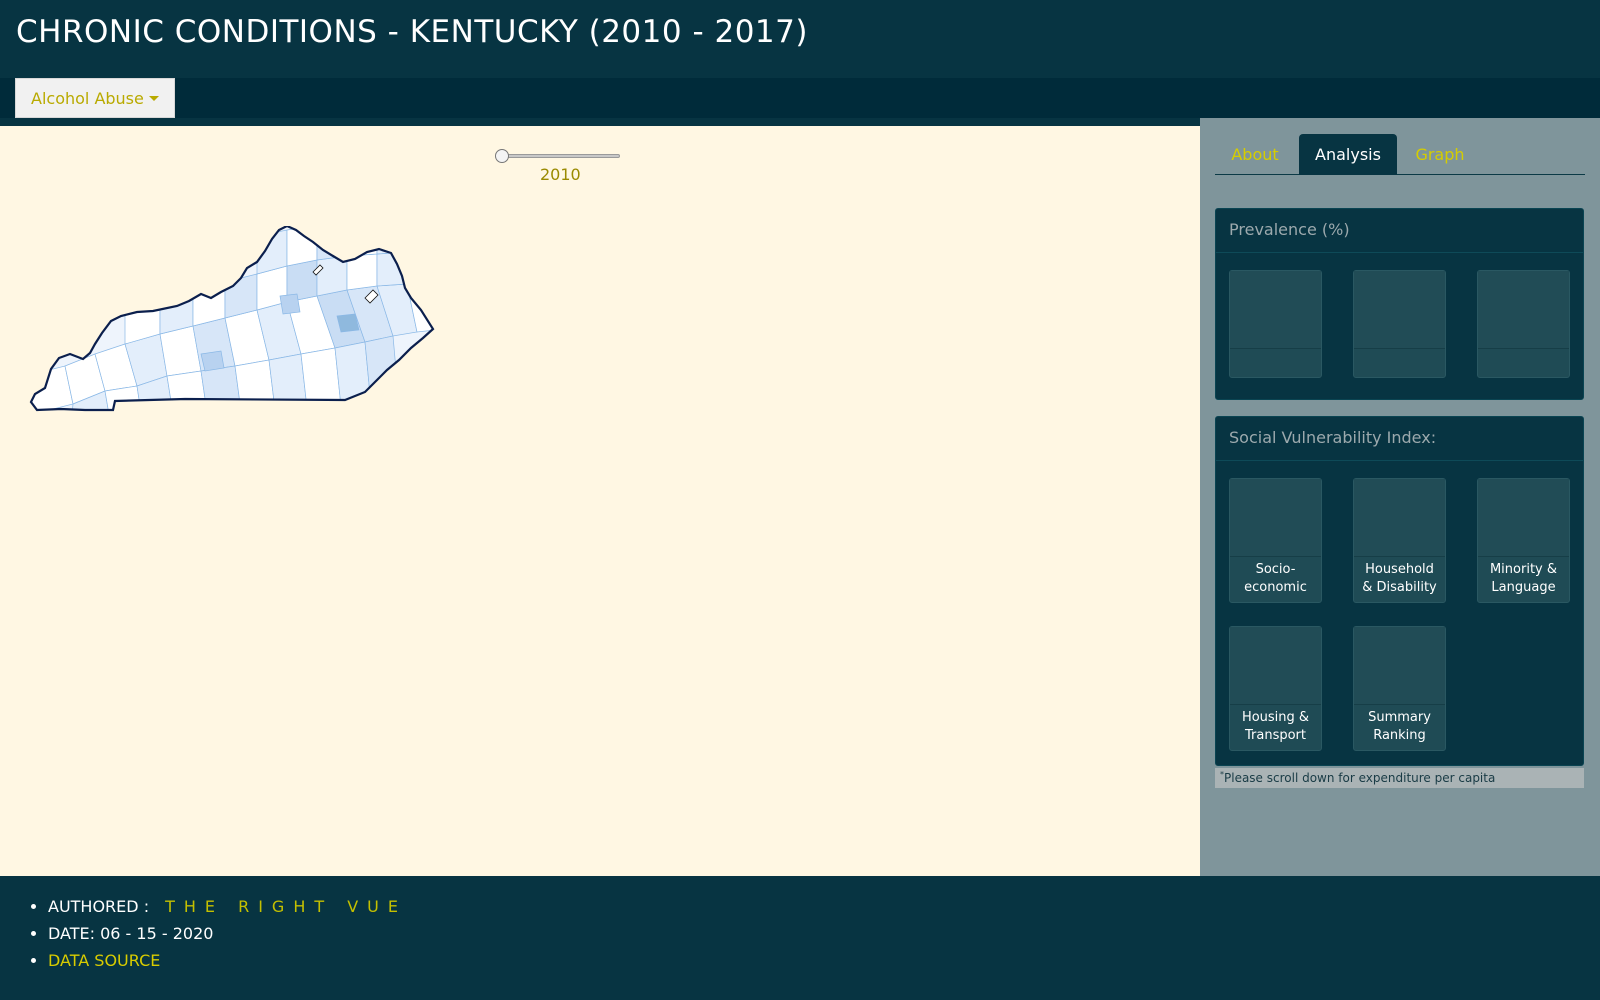 Image resolution: width=1600 pixels, height=1000 pixels. What do you see at coordinates (1275, 578) in the screenshot?
I see `svi-tile-label: Socio-economic` at bounding box center [1275, 578].